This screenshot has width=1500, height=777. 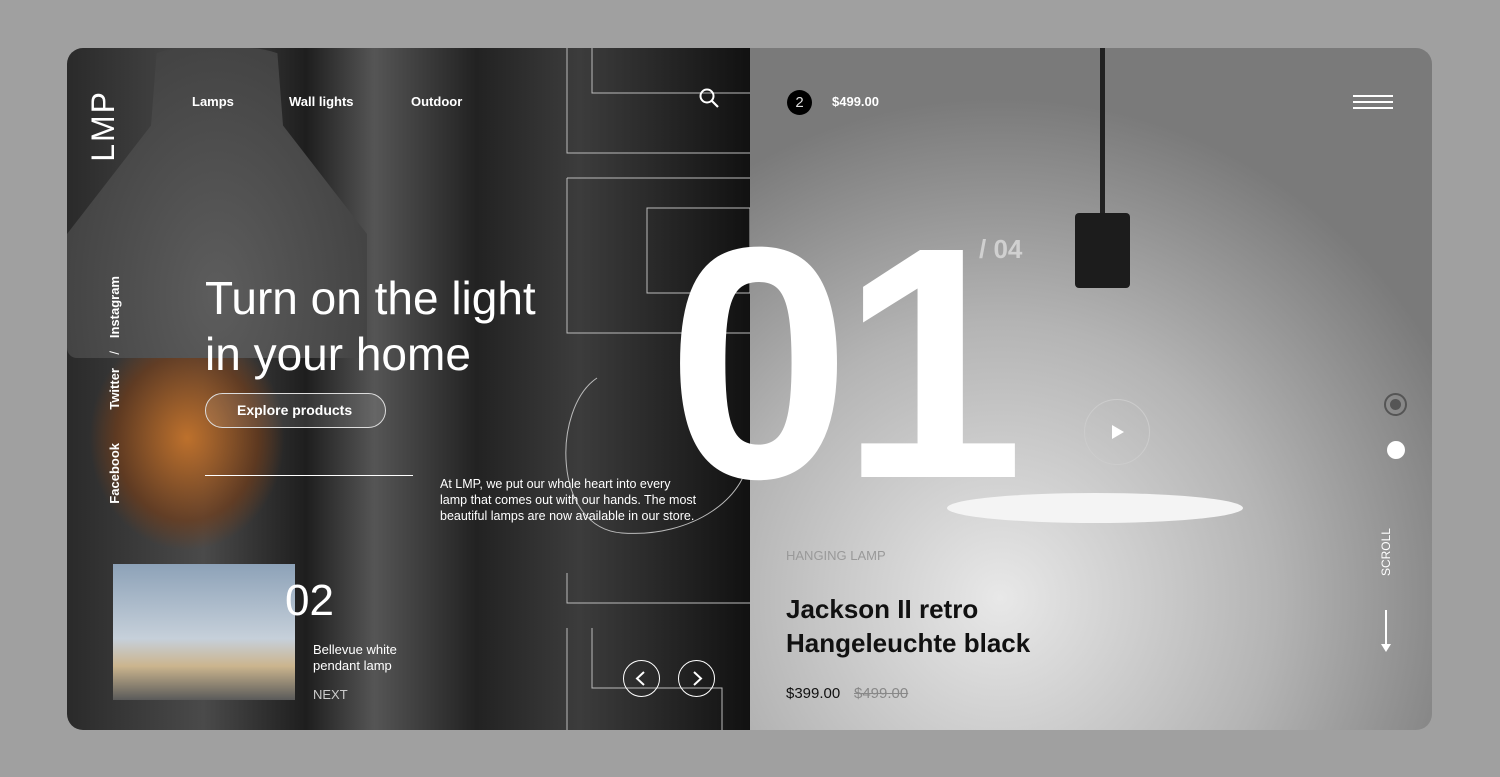 I want to click on menu-icon, so click(x=1373, y=102).